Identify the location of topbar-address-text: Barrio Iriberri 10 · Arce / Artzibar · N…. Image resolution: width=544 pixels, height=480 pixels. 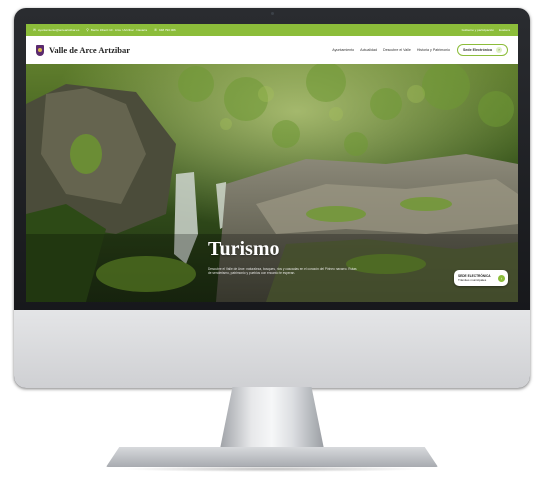
(119, 30).